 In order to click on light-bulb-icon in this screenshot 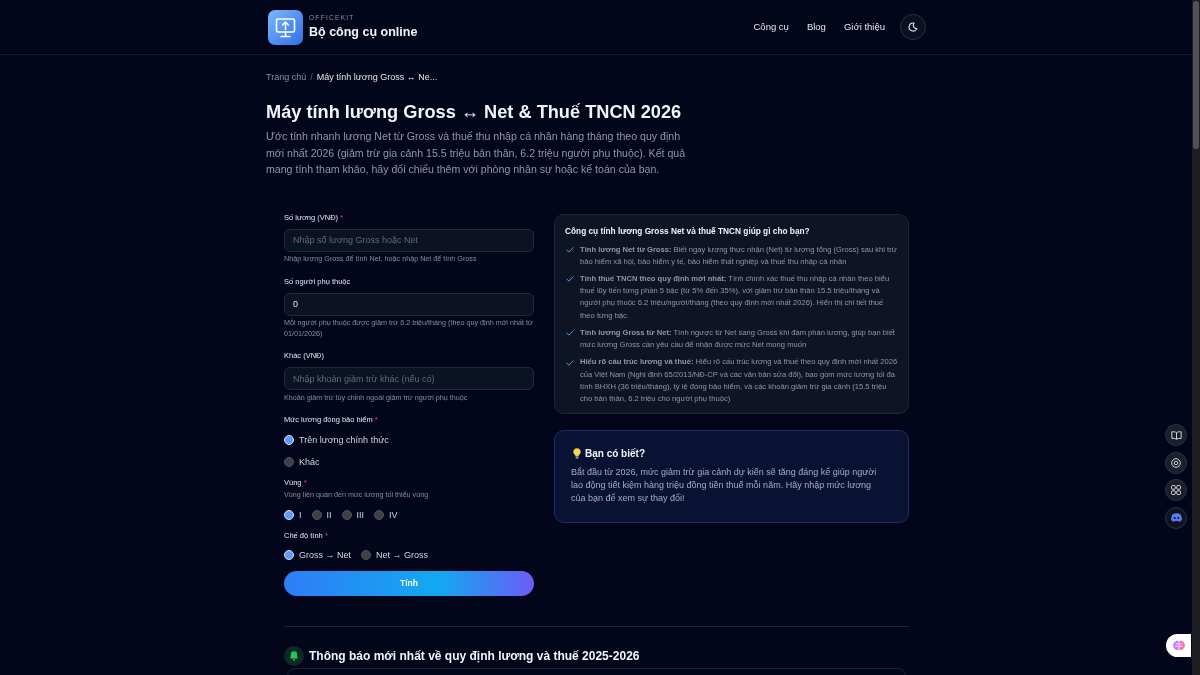, I will do `click(577, 454)`.